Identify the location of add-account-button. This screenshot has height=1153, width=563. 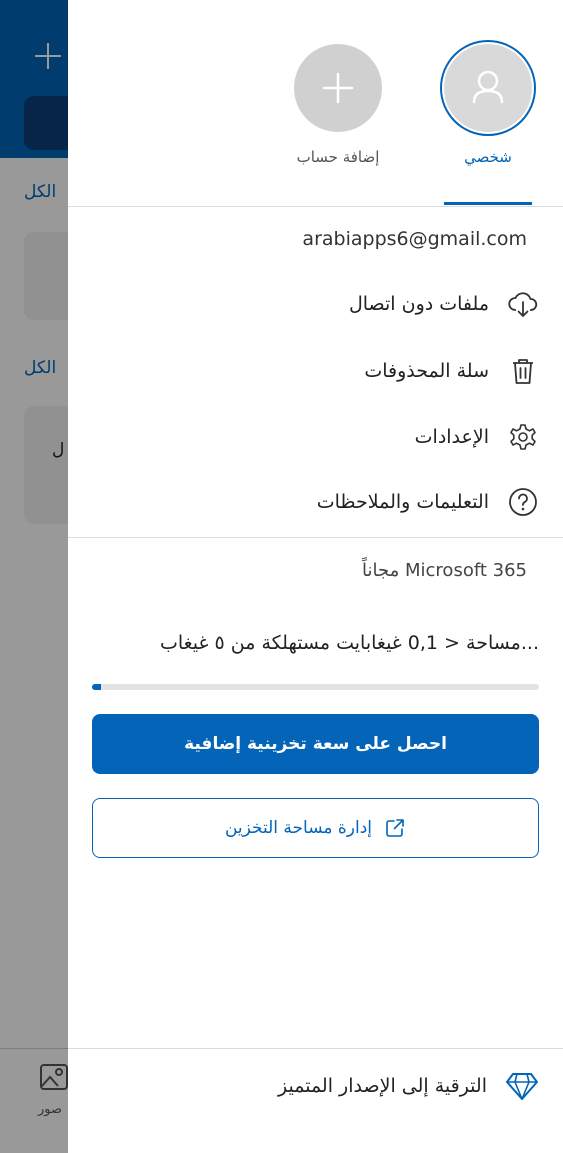
(338, 88).